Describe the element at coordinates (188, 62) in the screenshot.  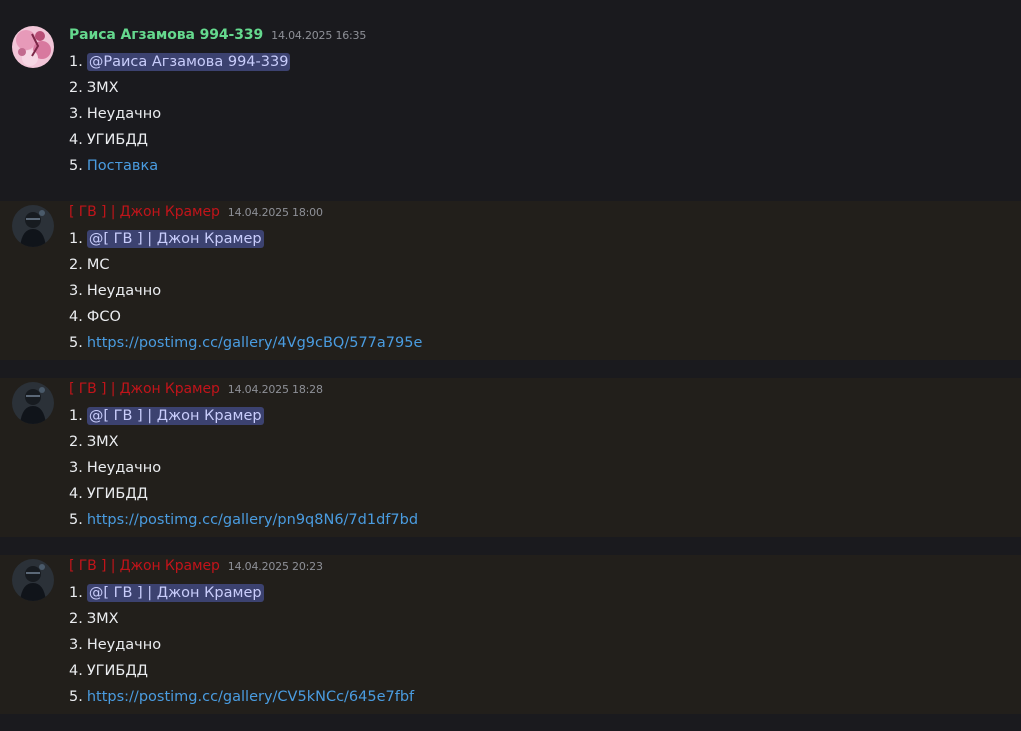
I see `user-mention: @Раиса Агзамова 994-339` at that location.